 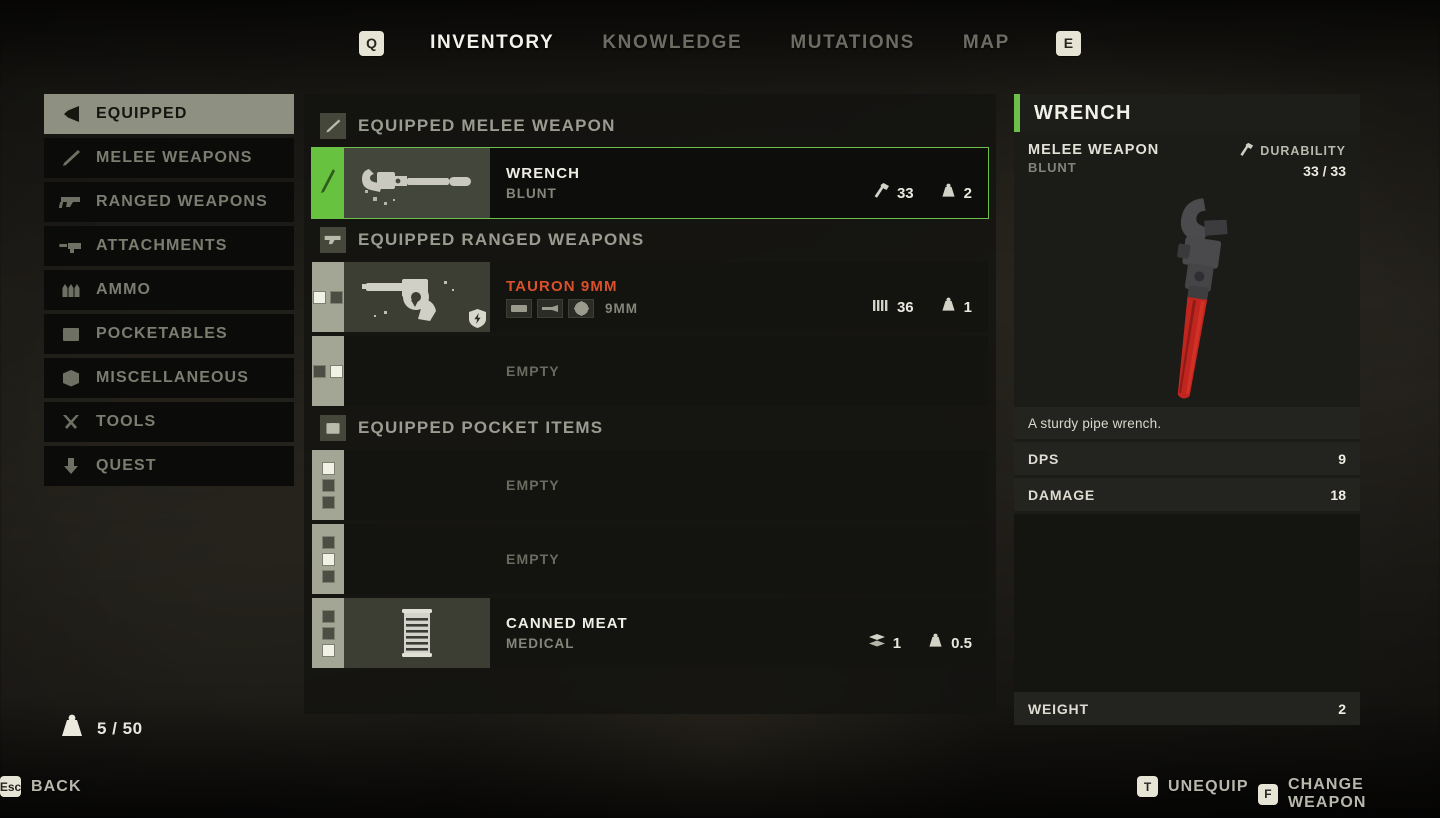 What do you see at coordinates (581, 308) in the screenshot?
I see `sight-slot-icon` at bounding box center [581, 308].